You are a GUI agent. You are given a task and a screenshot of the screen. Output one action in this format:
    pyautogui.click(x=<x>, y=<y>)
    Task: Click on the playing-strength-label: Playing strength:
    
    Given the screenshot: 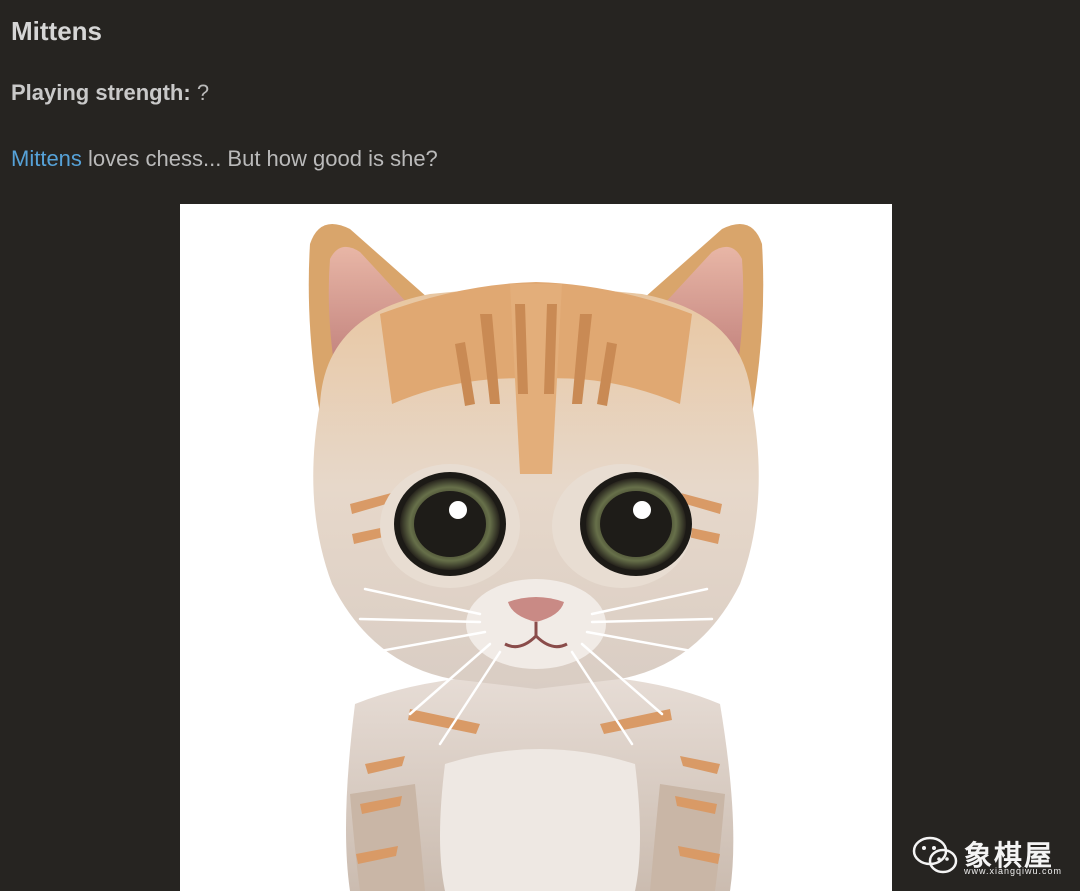 What is the action you would take?
    pyautogui.click(x=101, y=92)
    